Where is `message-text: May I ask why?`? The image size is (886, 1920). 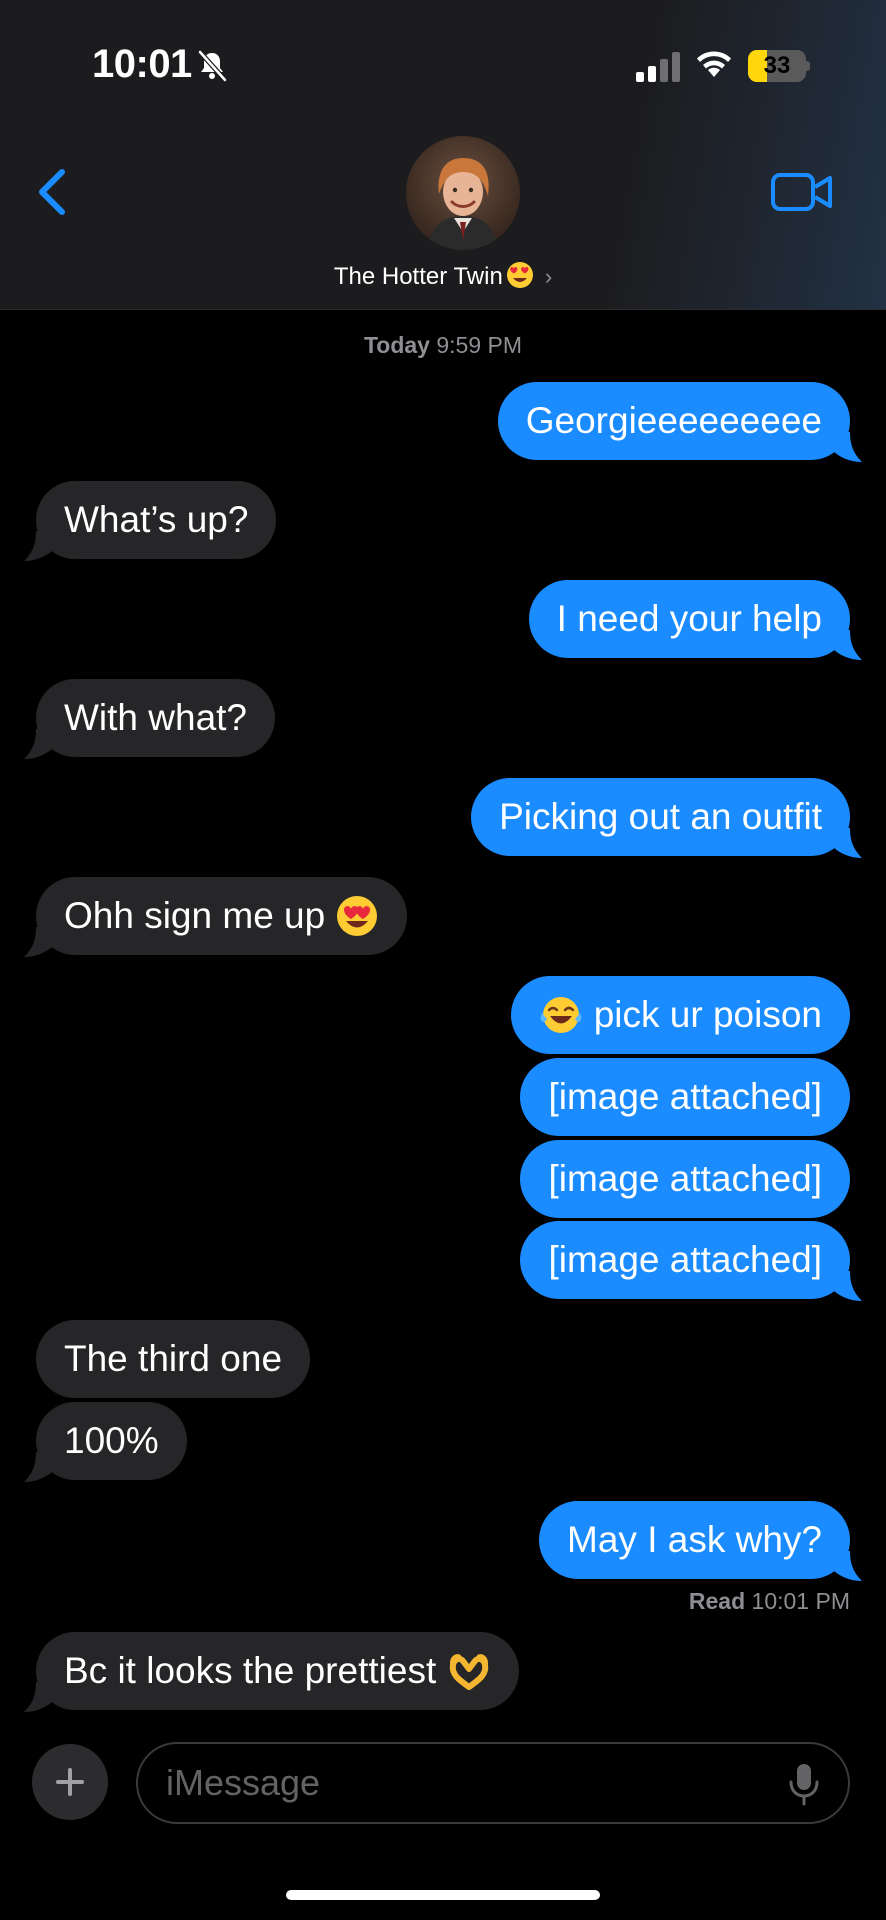
message-text: May I ask why? is located at coordinates (694, 1539).